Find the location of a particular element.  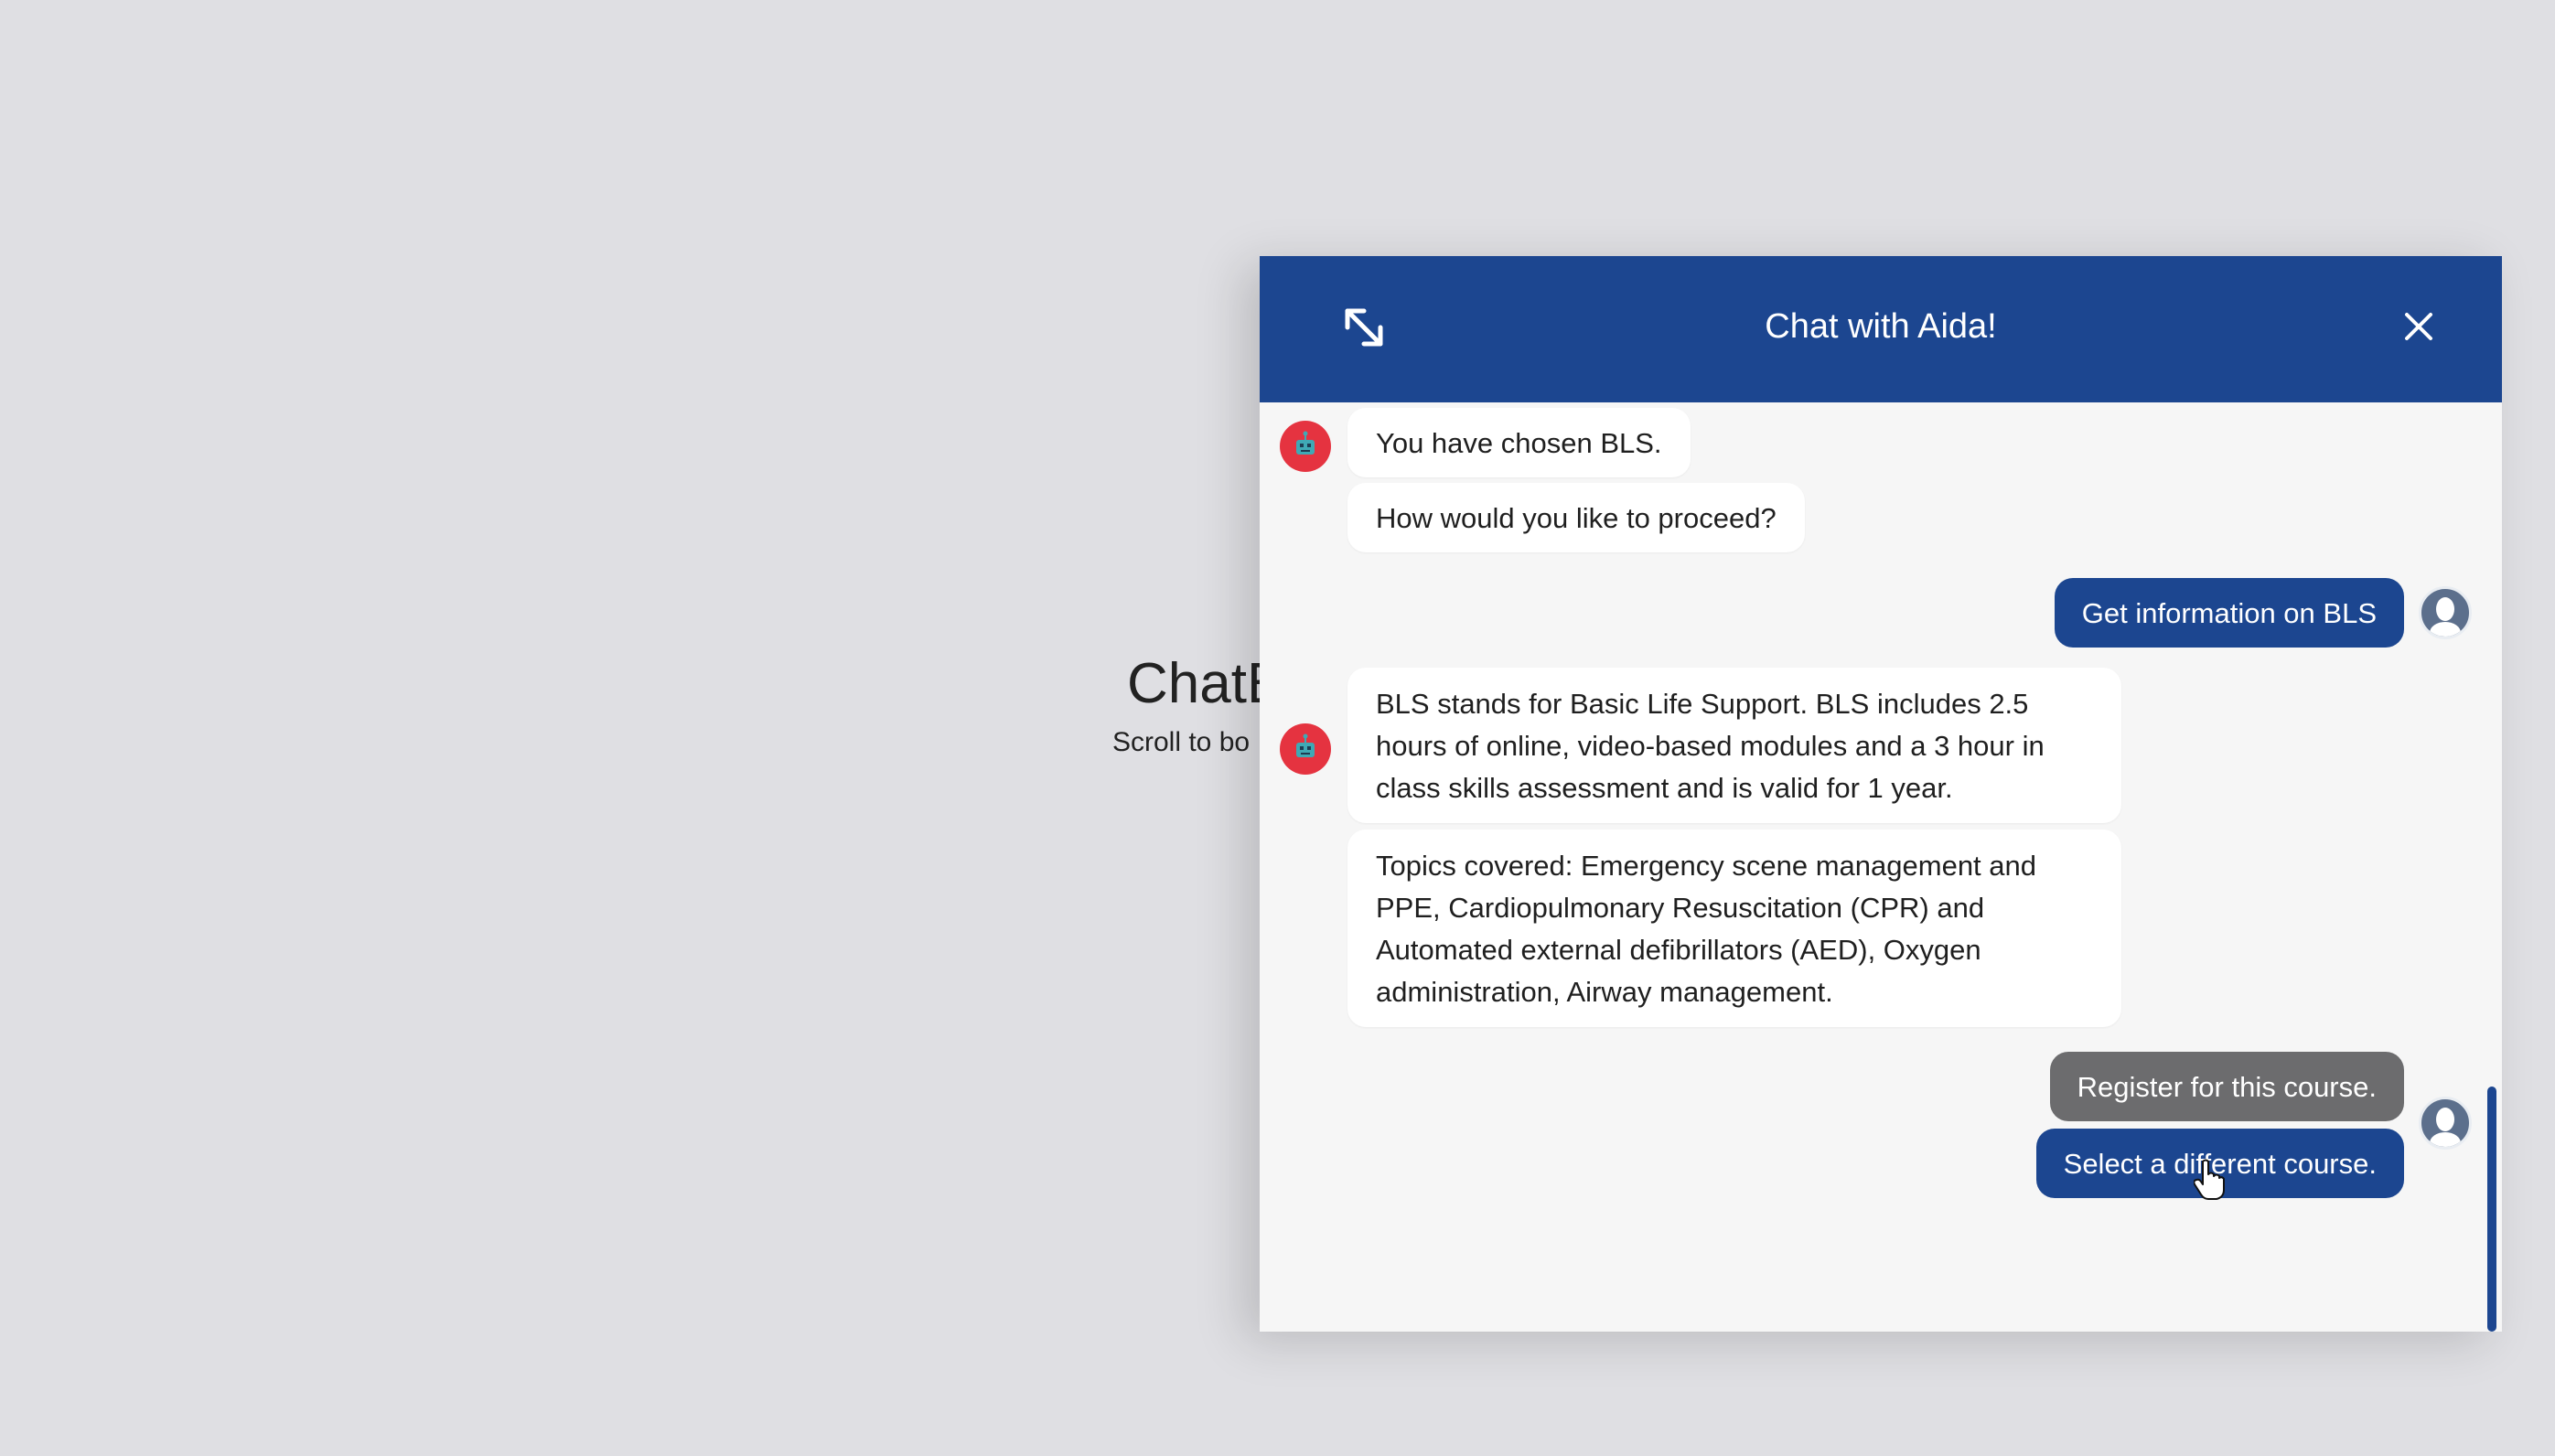

chat-header: Chat with Aida! is located at coordinates (1881, 329).